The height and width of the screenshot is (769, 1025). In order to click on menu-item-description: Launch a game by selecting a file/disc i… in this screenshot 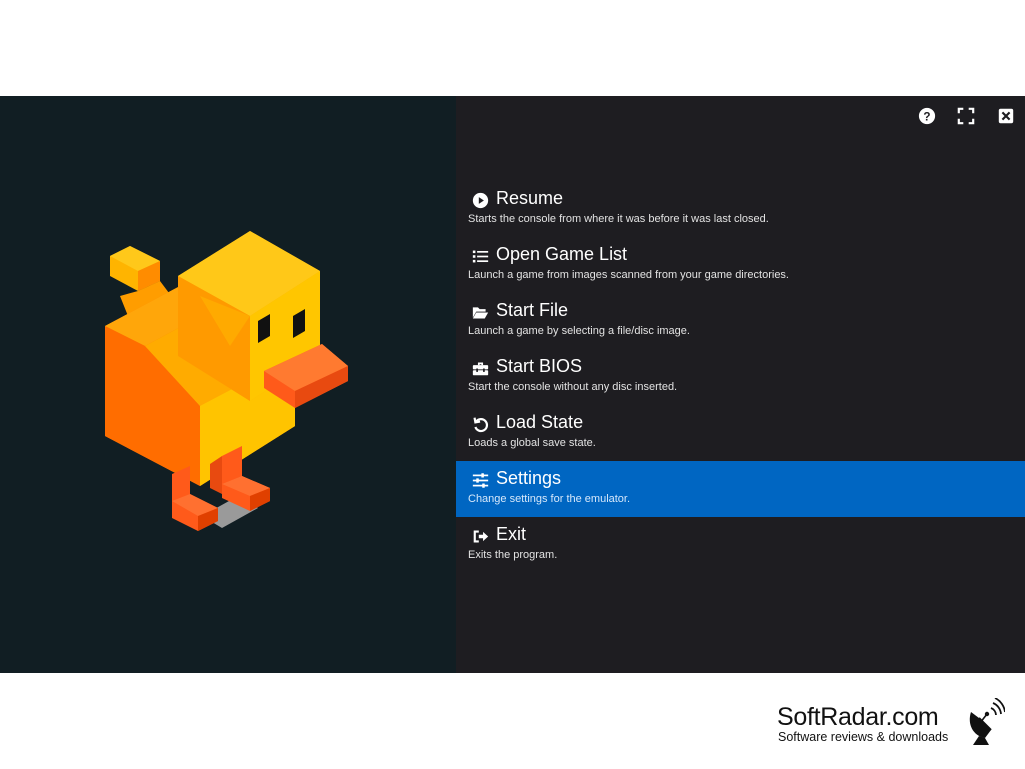, I will do `click(579, 331)`.